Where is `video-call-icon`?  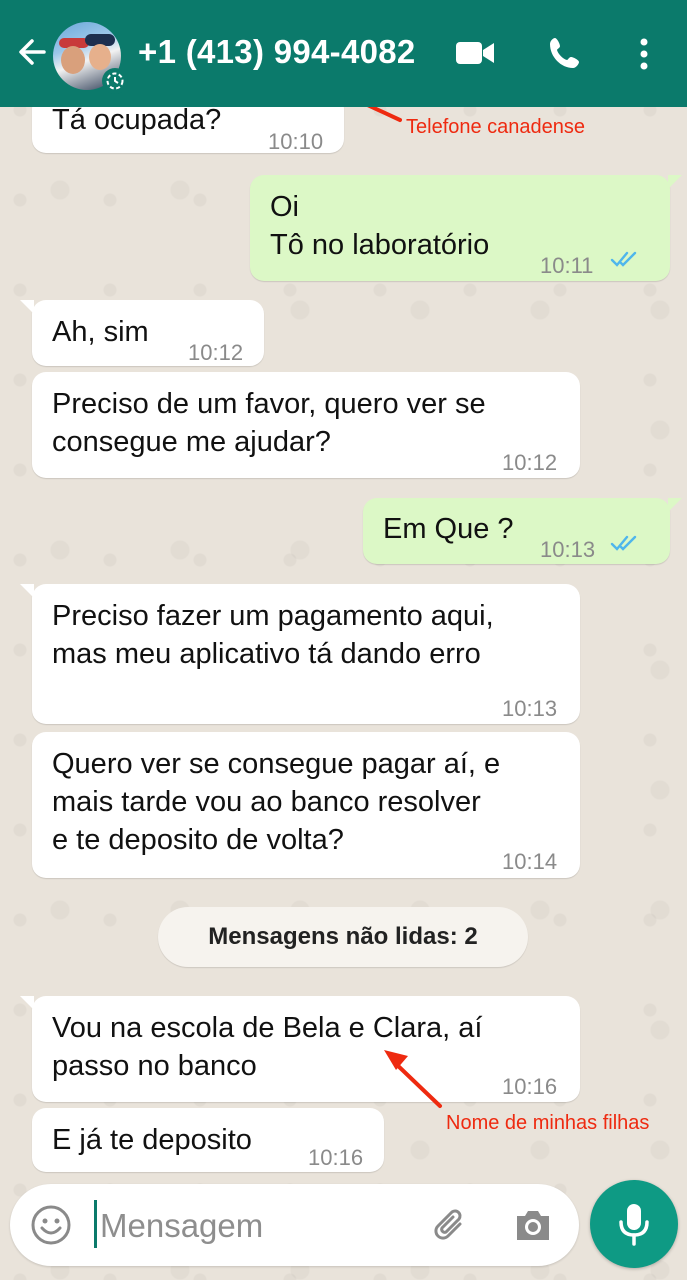
video-call-icon is located at coordinates (475, 53).